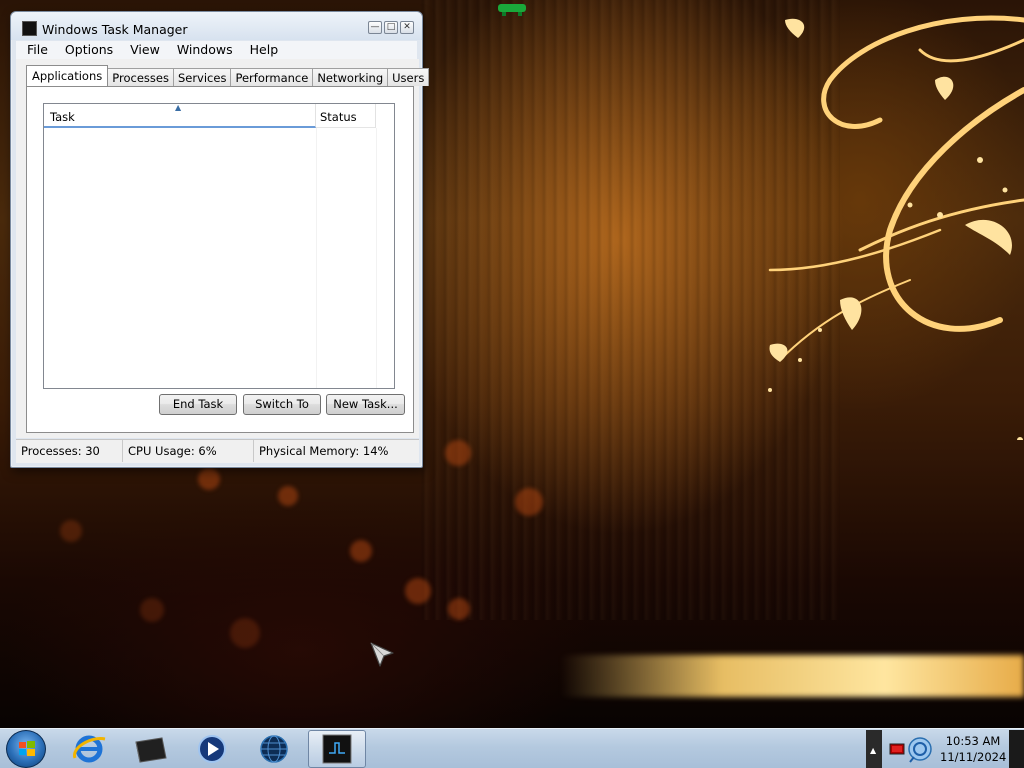  What do you see at coordinates (62, 117) in the screenshot?
I see `column-header-task-label: Task` at bounding box center [62, 117].